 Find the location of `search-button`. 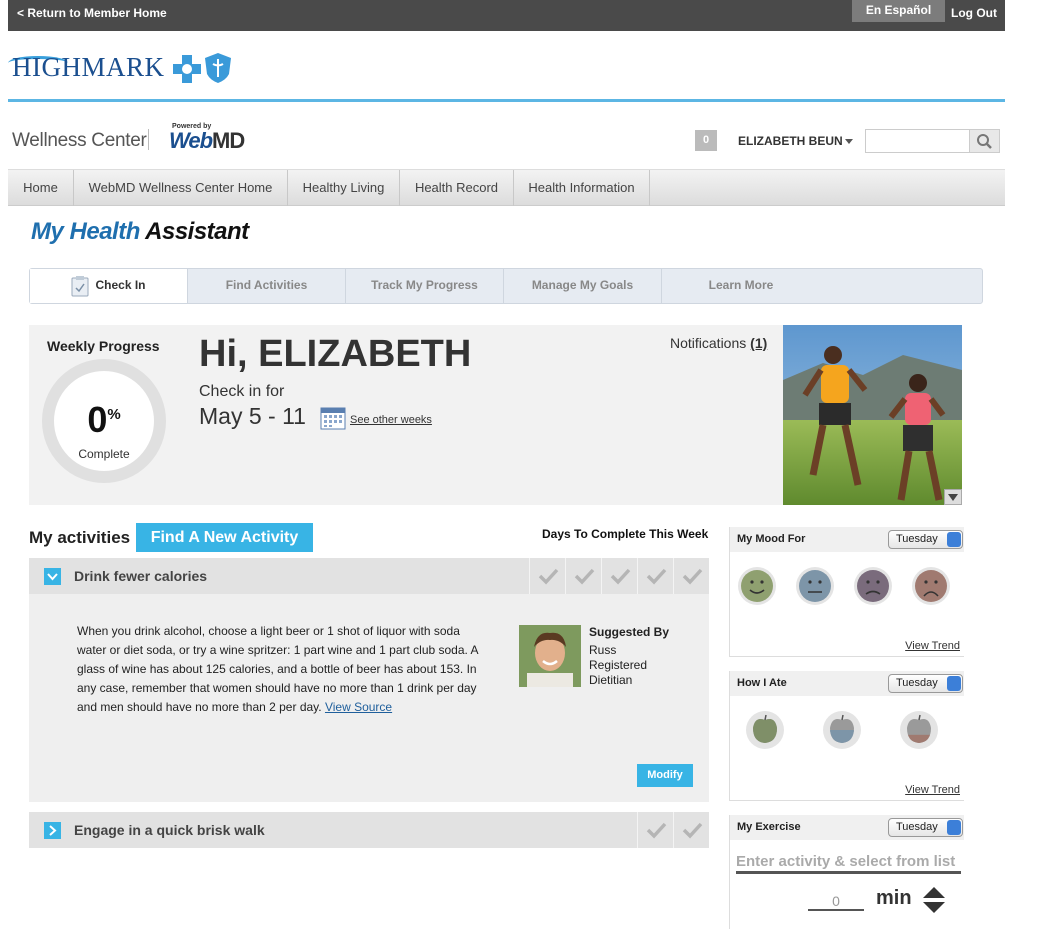

search-button is located at coordinates (984, 141).